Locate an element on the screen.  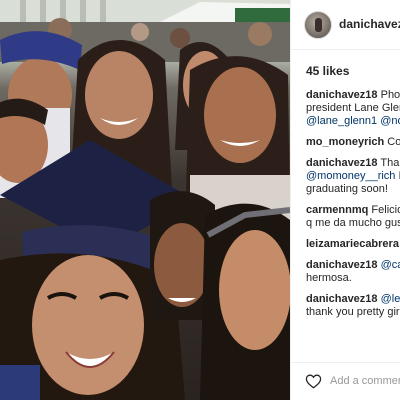
comment-mention: @car is located at coordinates (390, 265).